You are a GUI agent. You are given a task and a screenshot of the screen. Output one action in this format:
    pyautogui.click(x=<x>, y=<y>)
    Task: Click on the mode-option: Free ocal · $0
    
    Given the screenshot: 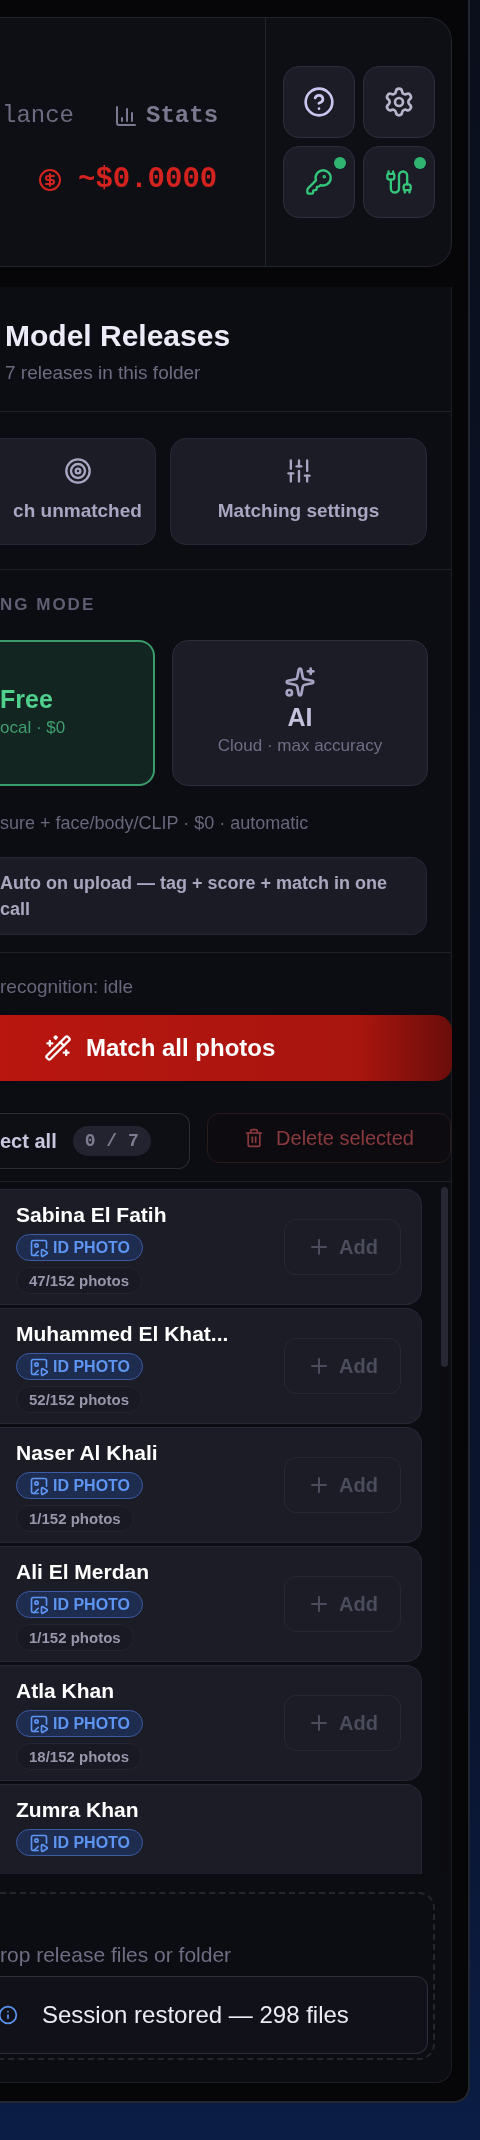 What is the action you would take?
    pyautogui.click(x=77, y=712)
    